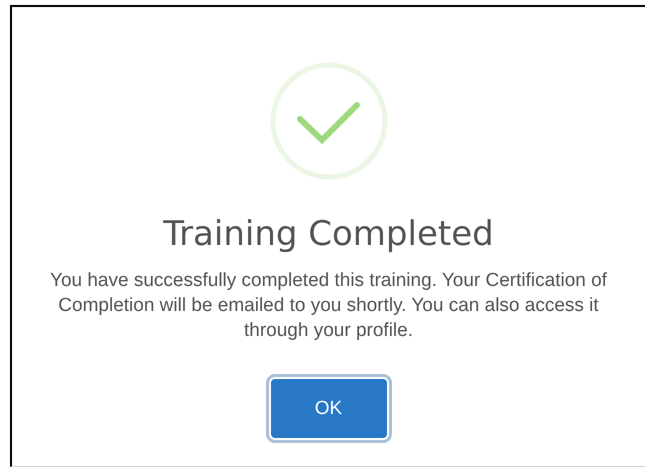 The width and height of the screenshot is (645, 475). I want to click on dialog-message: You have successfully completed this training. Your Certification of Completion will be emailed to you shortly. You can also access it through your profile., so click(328, 306).